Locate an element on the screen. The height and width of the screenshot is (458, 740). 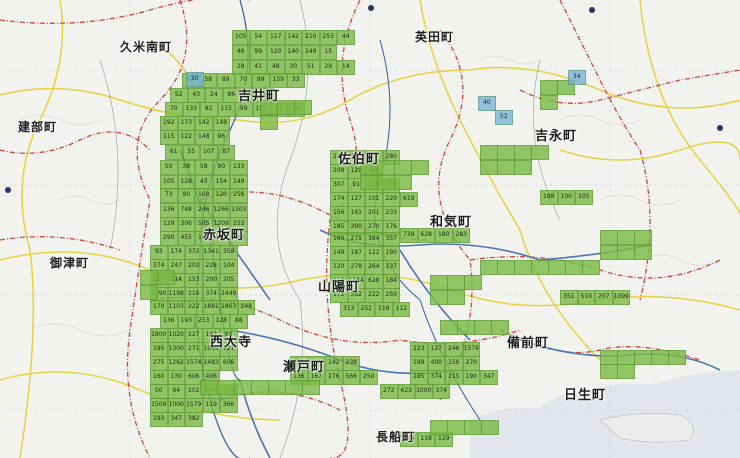
grid-cell: 1266 is located at coordinates (221, 210).